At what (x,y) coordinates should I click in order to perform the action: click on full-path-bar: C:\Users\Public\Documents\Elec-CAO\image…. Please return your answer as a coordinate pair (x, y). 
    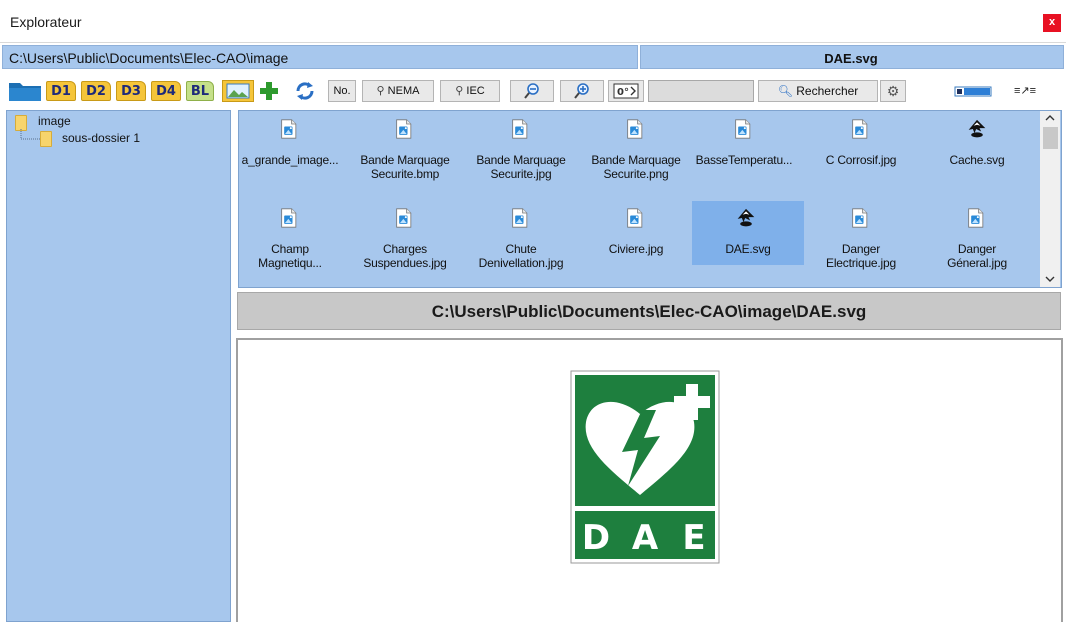
    Looking at the image, I should click on (649, 311).